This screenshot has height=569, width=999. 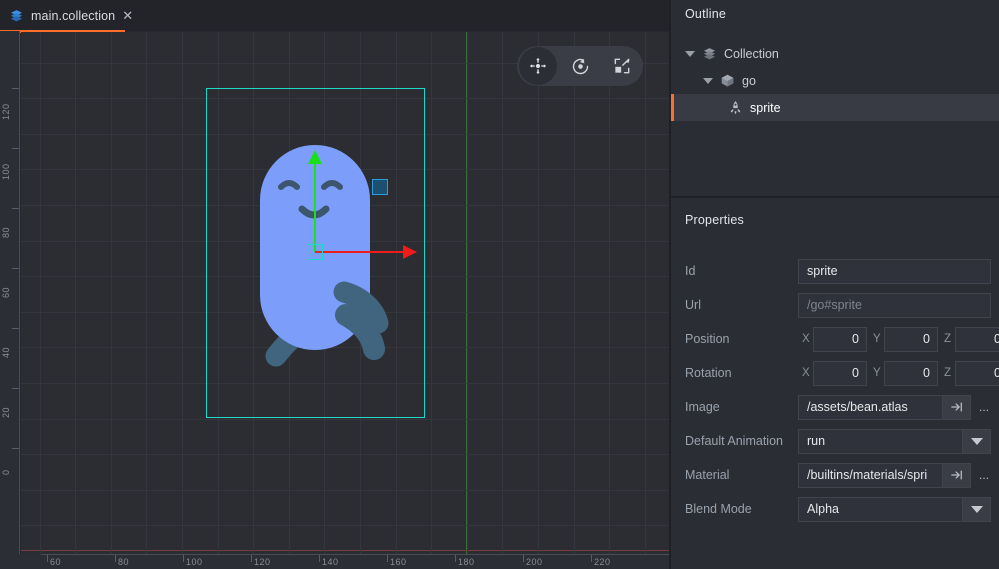 I want to click on rotation-x-input: 0, so click(x=840, y=373).